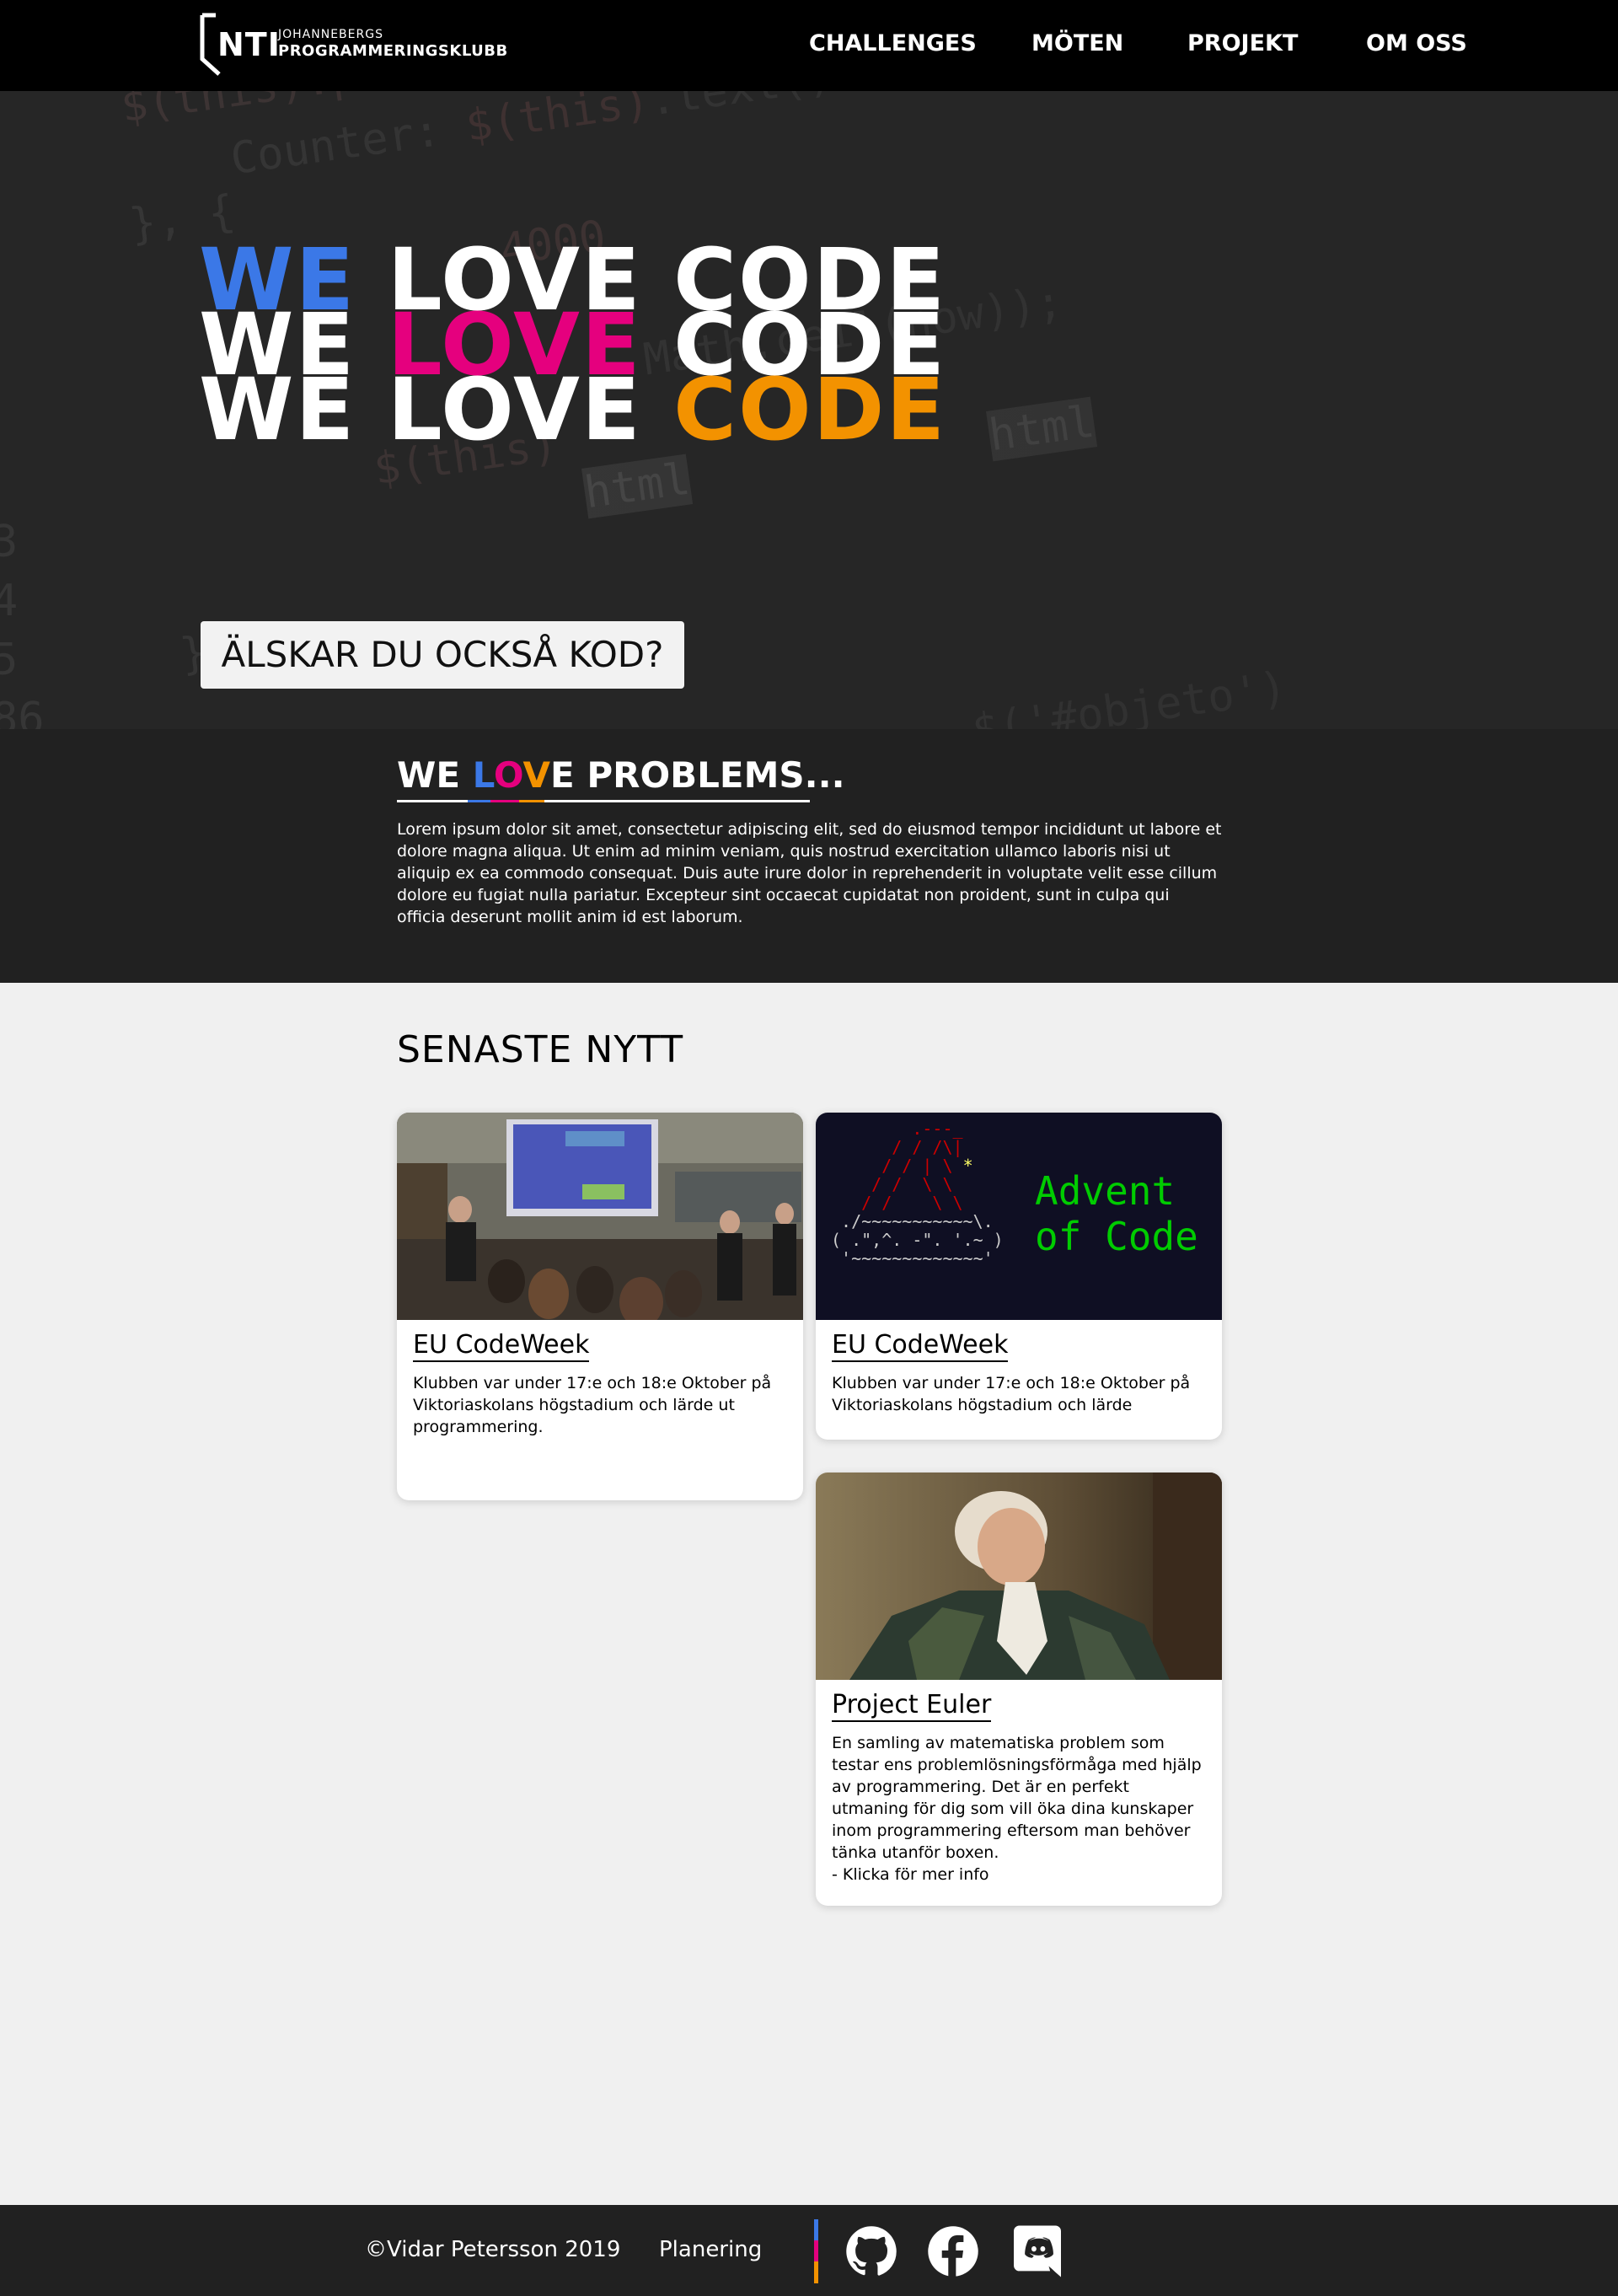 This screenshot has height=2296, width=1618. What do you see at coordinates (536, 775) in the screenshot?
I see `intro-letter-v: V` at bounding box center [536, 775].